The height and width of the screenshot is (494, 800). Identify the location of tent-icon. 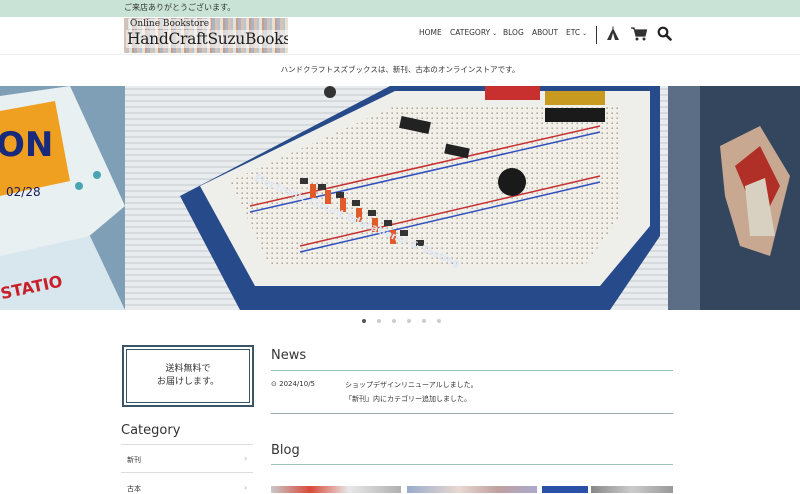
(613, 34).